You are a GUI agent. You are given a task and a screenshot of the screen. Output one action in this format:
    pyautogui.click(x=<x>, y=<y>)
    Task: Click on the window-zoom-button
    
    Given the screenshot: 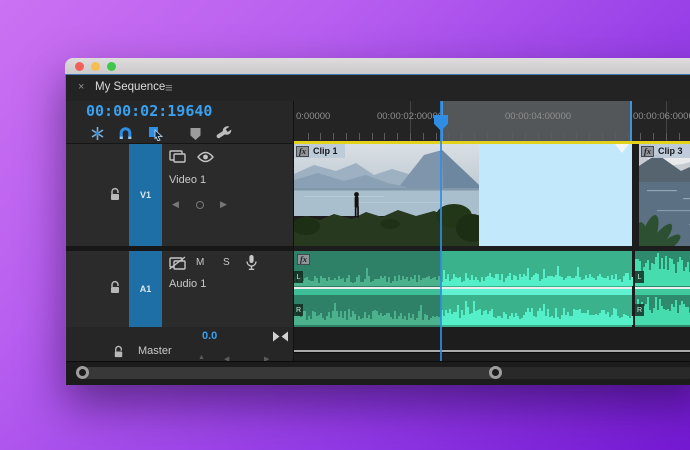 What is the action you would take?
    pyautogui.click(x=111, y=66)
    